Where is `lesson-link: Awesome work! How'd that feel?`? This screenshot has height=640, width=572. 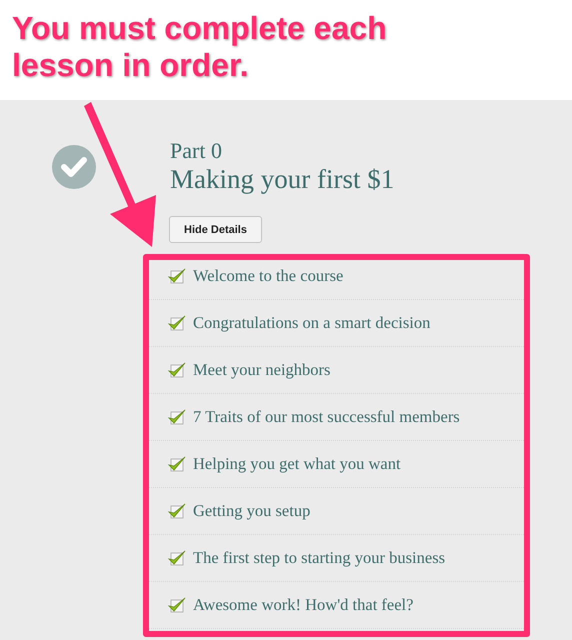 lesson-link: Awesome work! How'd that feel? is located at coordinates (303, 605).